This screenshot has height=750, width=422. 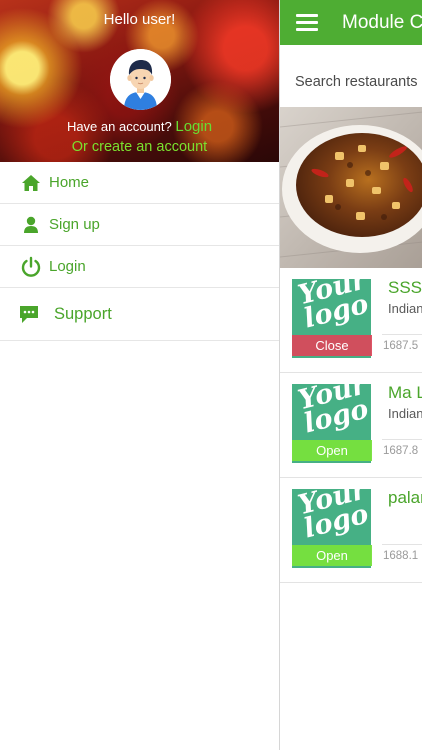 What do you see at coordinates (401, 346) in the screenshot?
I see `restaurant-distance: 1687.5` at bounding box center [401, 346].